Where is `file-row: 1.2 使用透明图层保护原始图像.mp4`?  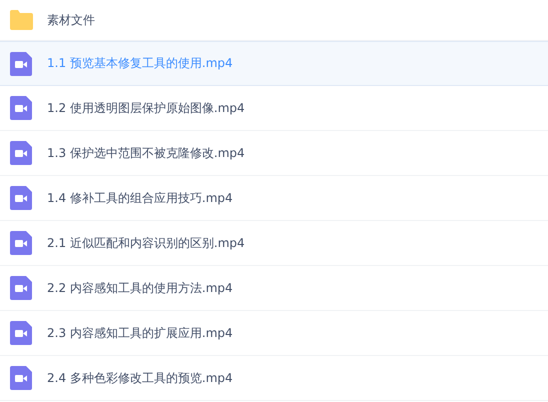 file-row: 1.2 使用透明图层保护原始图像.mp4 is located at coordinates (274, 108).